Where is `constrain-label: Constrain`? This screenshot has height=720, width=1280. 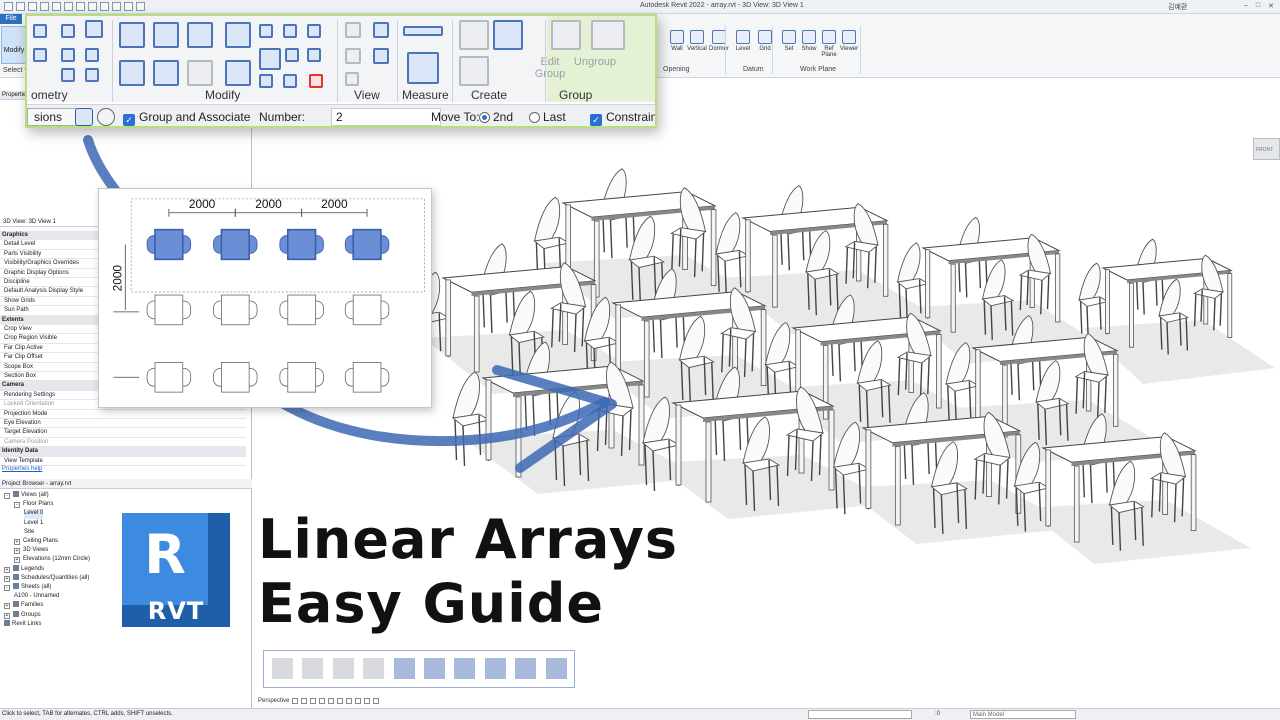 constrain-label: Constrain is located at coordinates (631, 117).